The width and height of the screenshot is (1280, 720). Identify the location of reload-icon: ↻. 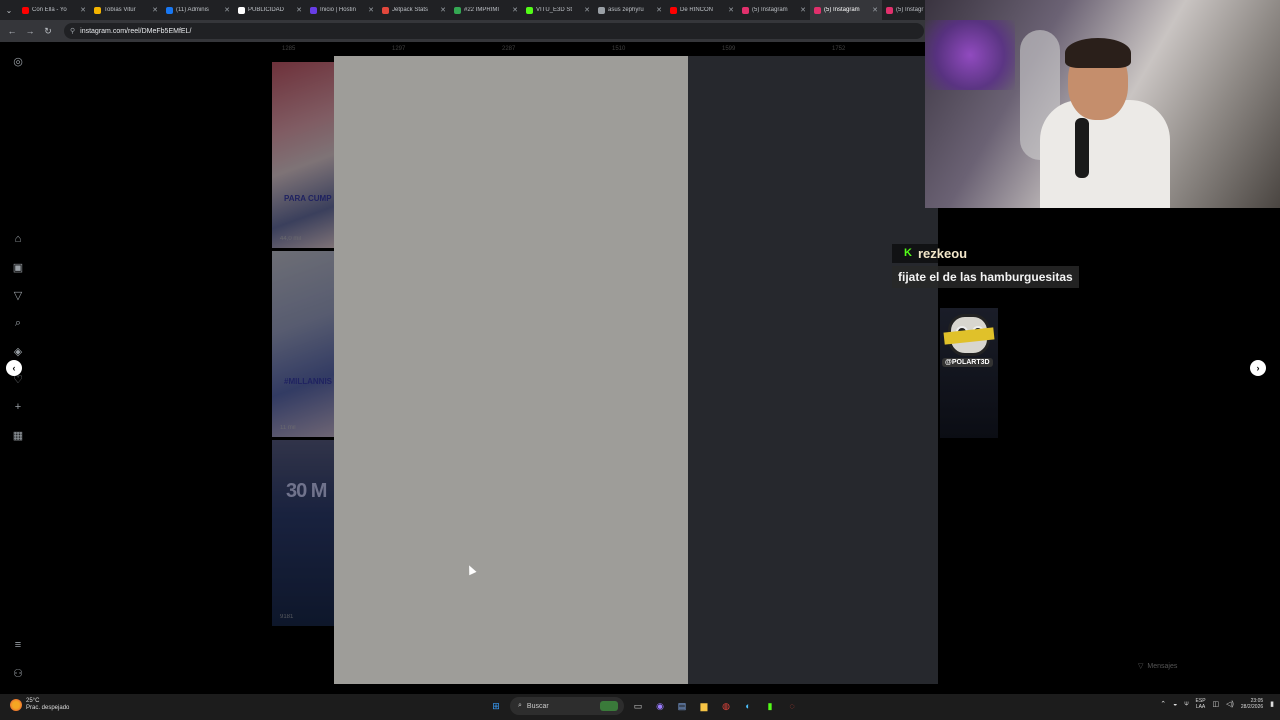
(48, 31).